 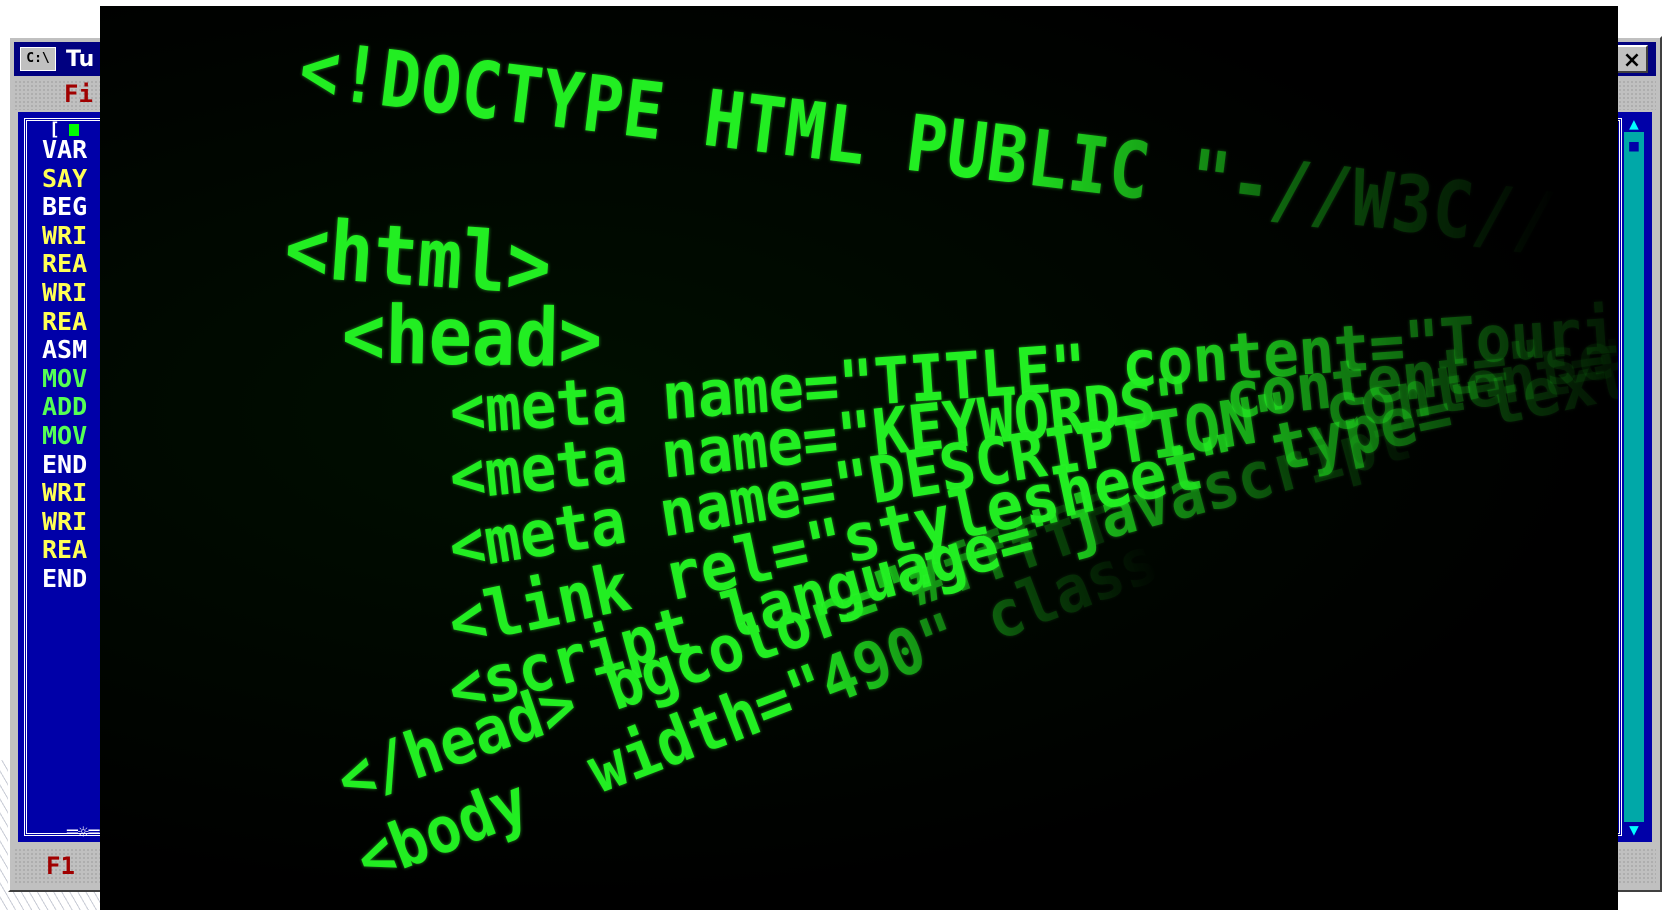 What do you see at coordinates (1634, 150) in the screenshot?
I see `scroll-thumb: ■` at bounding box center [1634, 150].